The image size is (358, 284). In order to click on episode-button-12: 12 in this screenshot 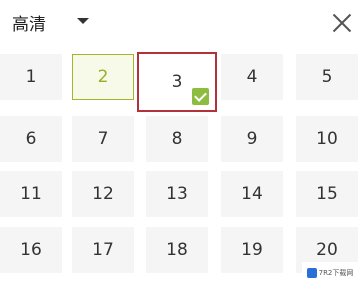, I will do `click(103, 194)`.